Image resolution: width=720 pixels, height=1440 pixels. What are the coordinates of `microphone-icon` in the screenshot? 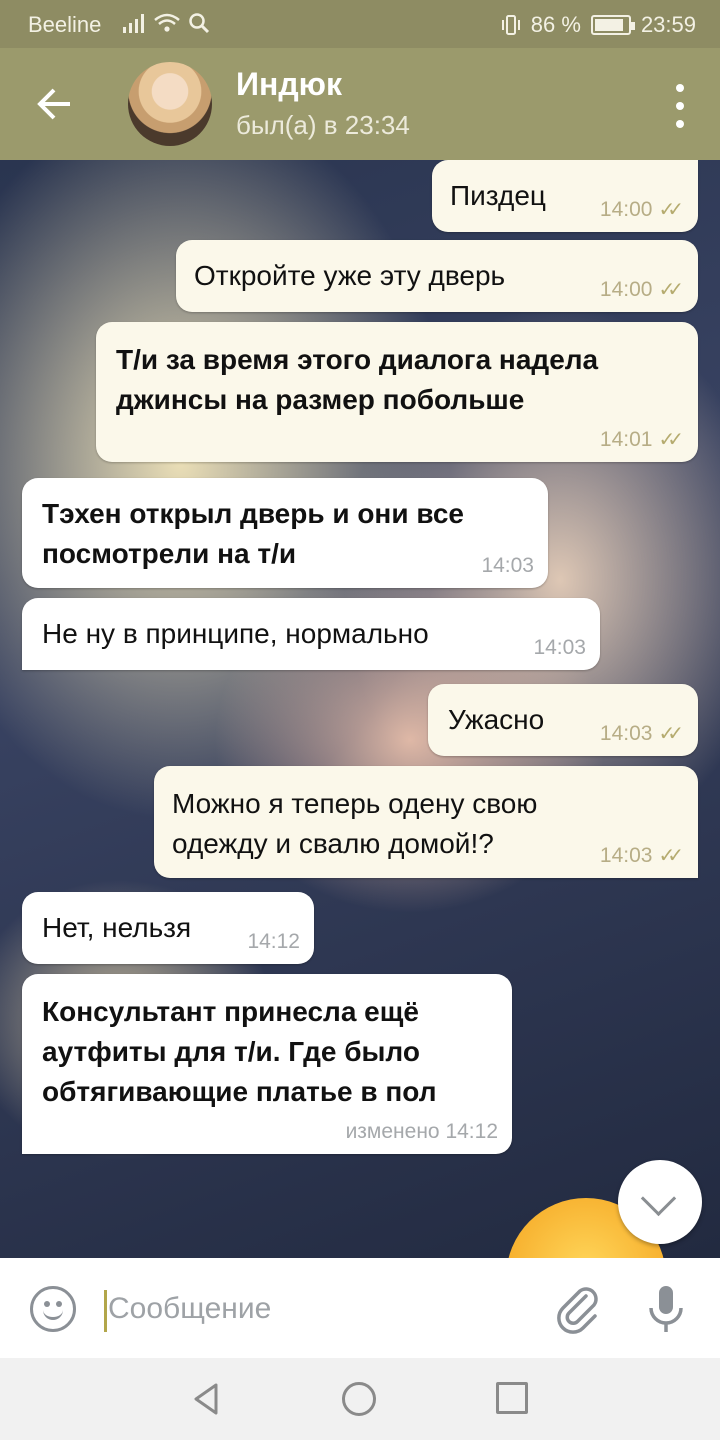 It's located at (666, 1309).